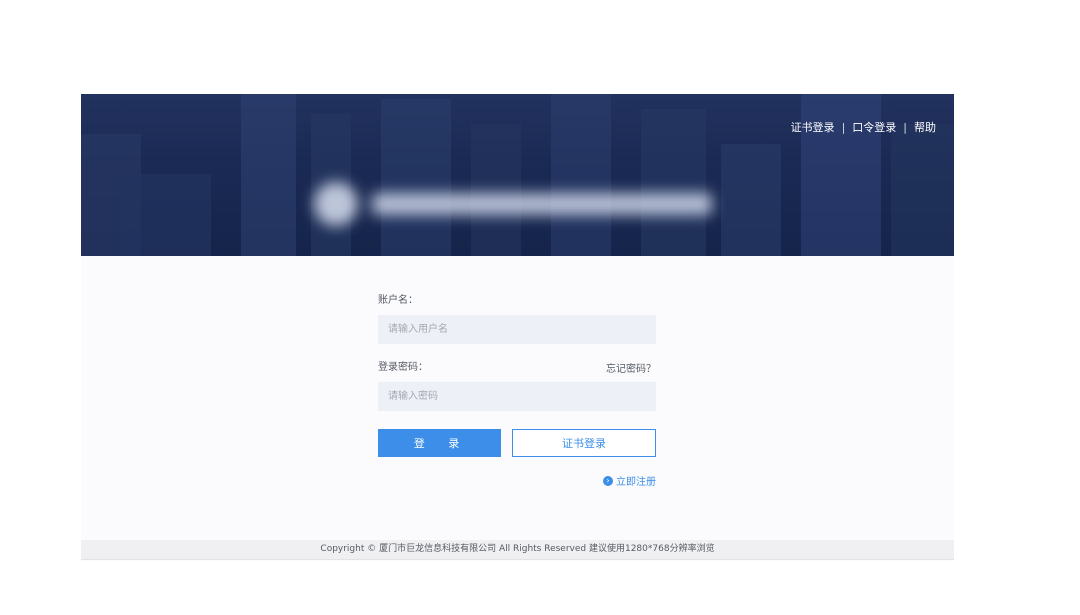  Describe the element at coordinates (517, 396) in the screenshot. I see `password-input` at that location.